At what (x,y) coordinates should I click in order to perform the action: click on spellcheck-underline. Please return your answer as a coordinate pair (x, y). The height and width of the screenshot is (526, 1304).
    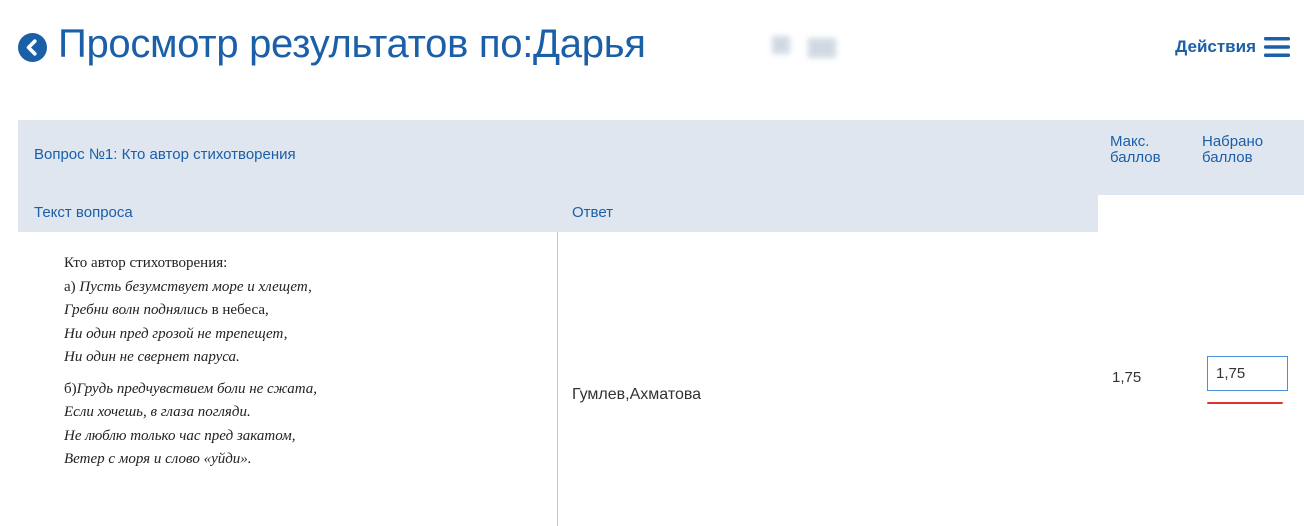
    Looking at the image, I should click on (1245, 403).